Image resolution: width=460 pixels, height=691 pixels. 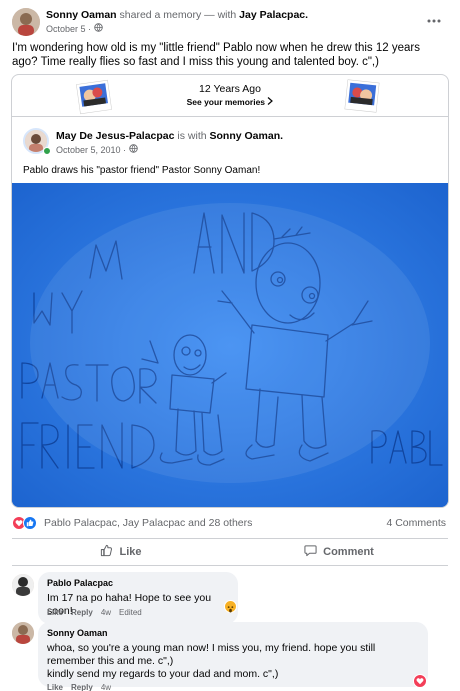 I want to click on comment-icon, so click(x=310, y=552).